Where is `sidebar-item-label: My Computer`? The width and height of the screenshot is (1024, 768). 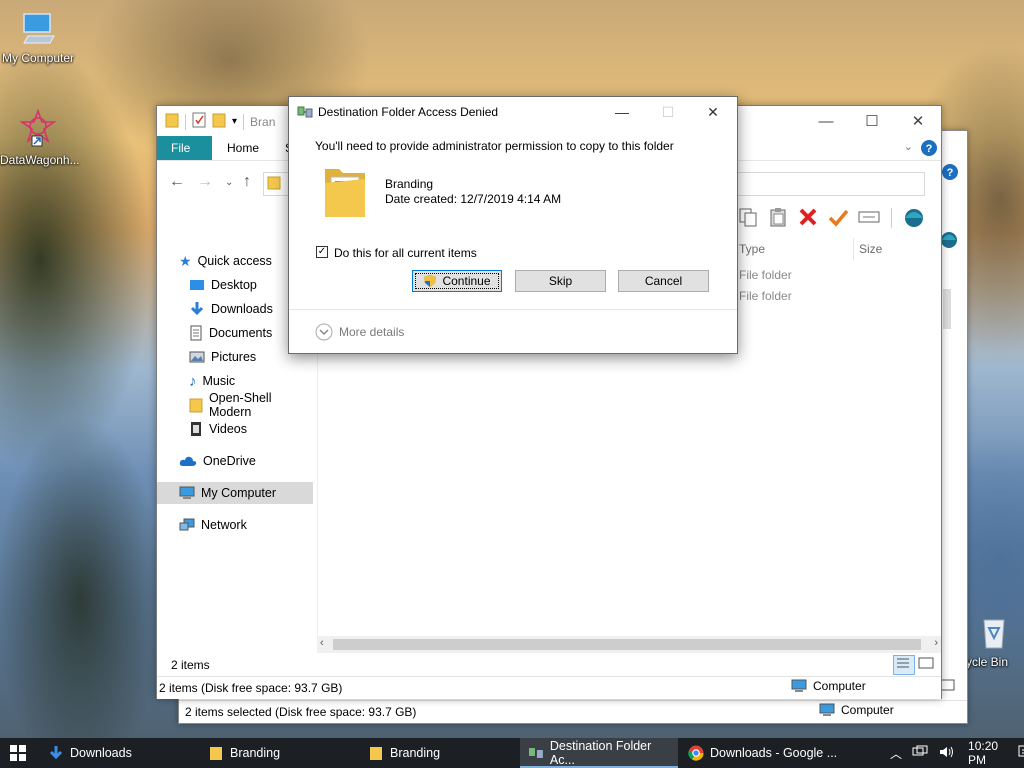 sidebar-item-label: My Computer is located at coordinates (239, 493).